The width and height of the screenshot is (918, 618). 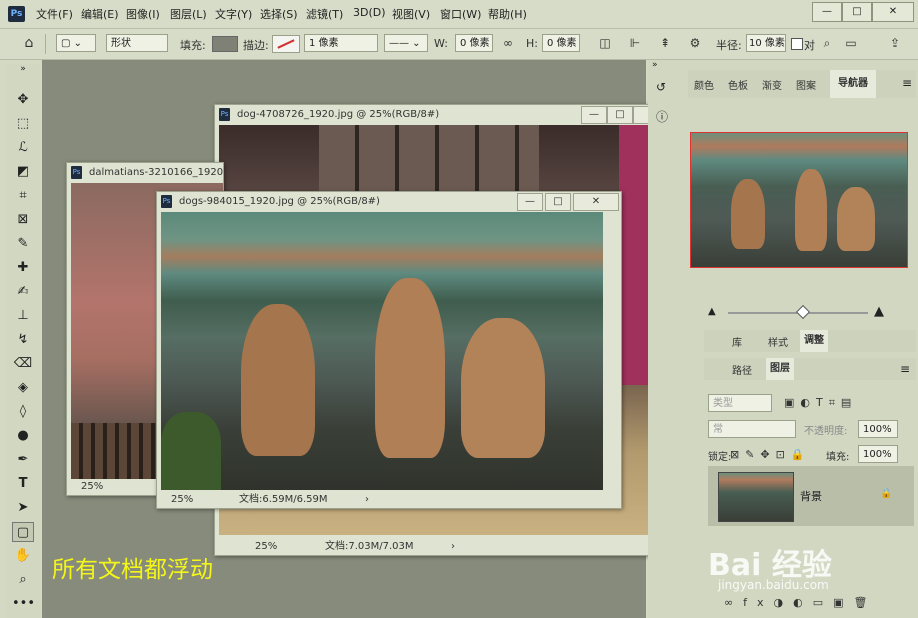 What do you see at coordinates (878, 429) in the screenshot?
I see `opacity-input: 100%` at bounding box center [878, 429].